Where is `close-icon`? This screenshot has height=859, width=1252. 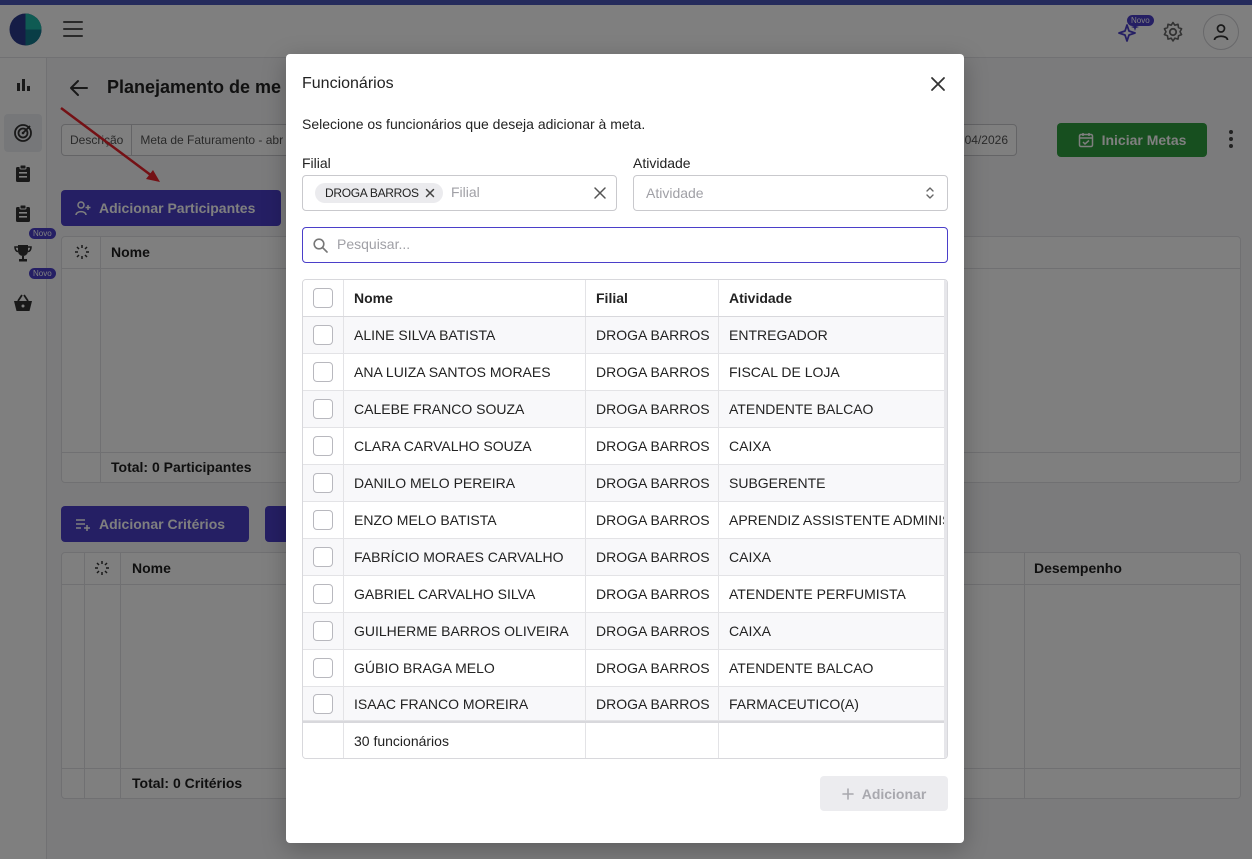
close-icon is located at coordinates (938, 84).